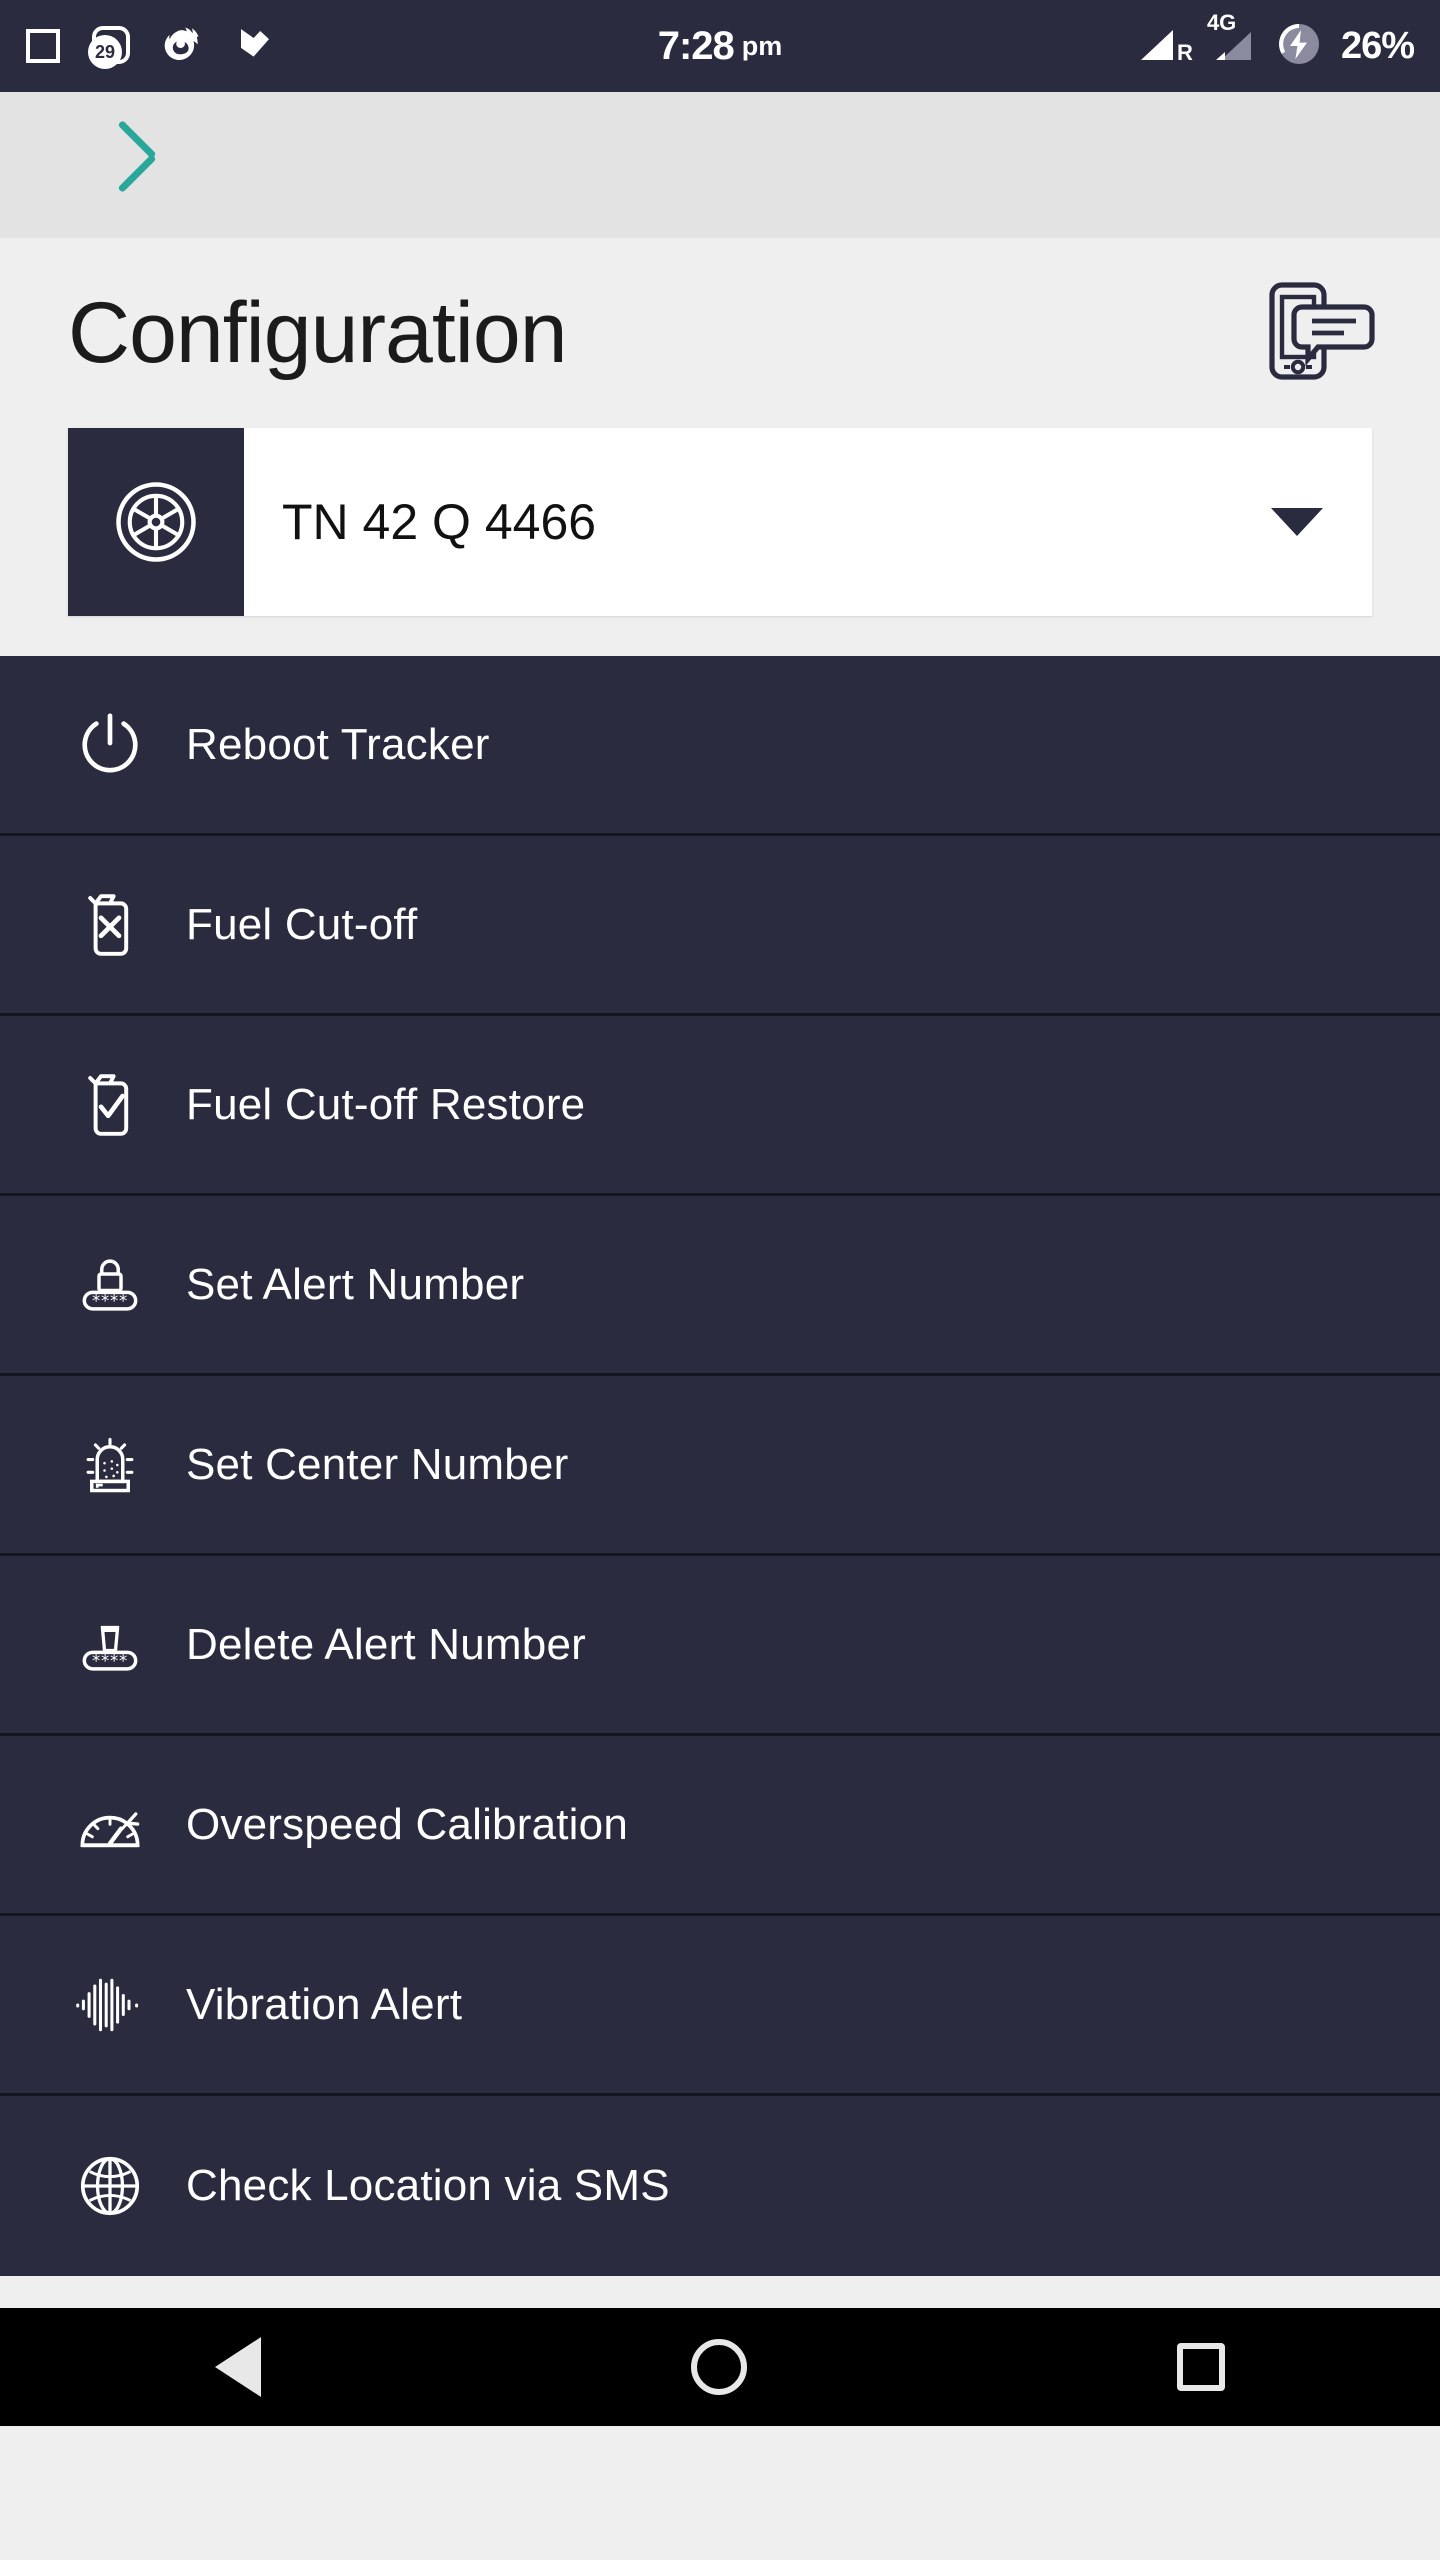  I want to click on menu-item-label: Vibration Alert, so click(324, 2004).